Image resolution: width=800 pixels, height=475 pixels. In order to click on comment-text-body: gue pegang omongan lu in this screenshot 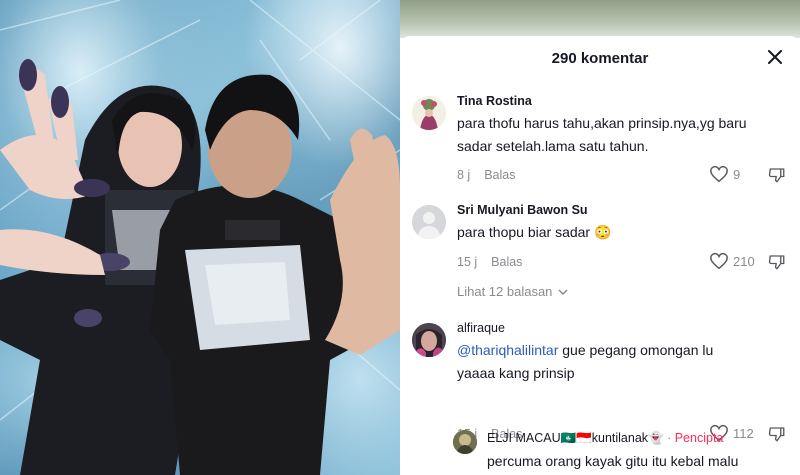, I will do `click(636, 350)`.